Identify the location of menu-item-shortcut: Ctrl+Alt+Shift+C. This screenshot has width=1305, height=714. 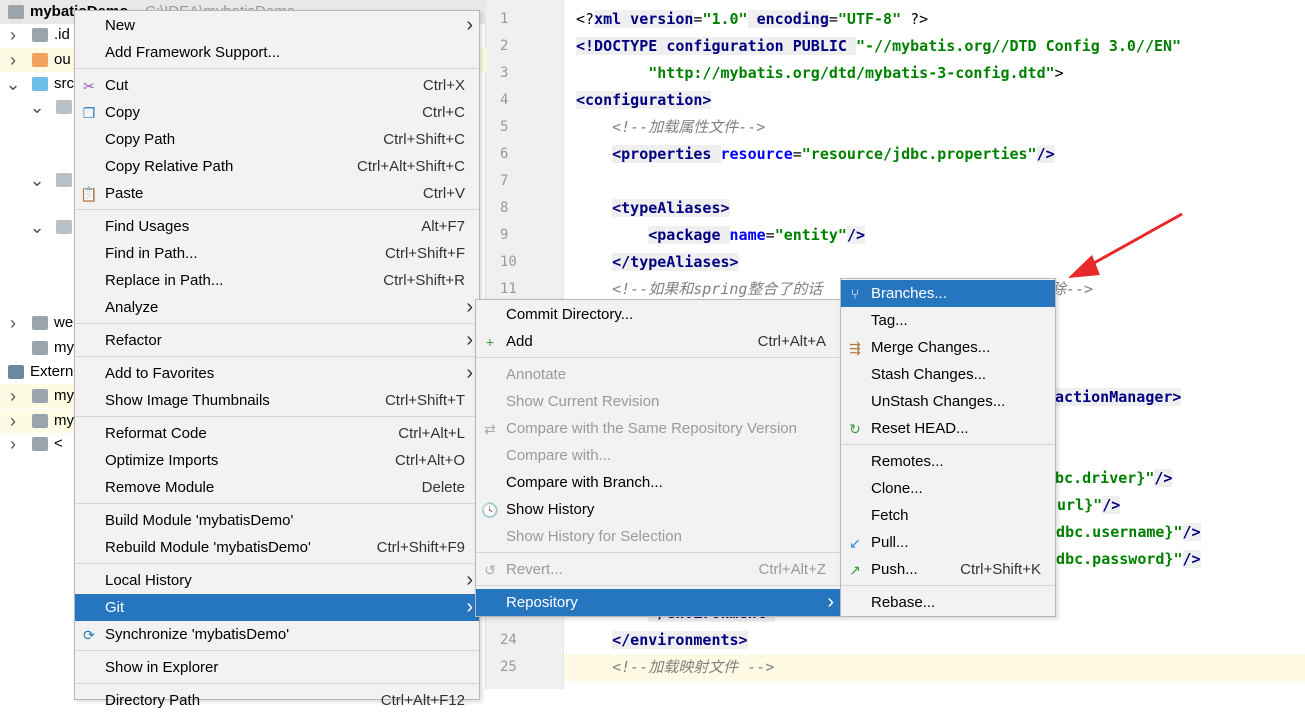
(411, 166).